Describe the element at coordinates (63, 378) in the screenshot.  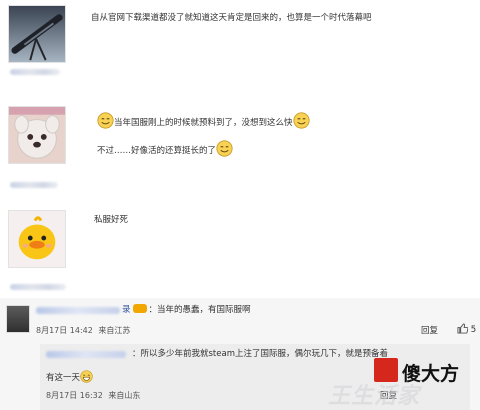
I see `reply-line-2-text: 有这一天` at that location.